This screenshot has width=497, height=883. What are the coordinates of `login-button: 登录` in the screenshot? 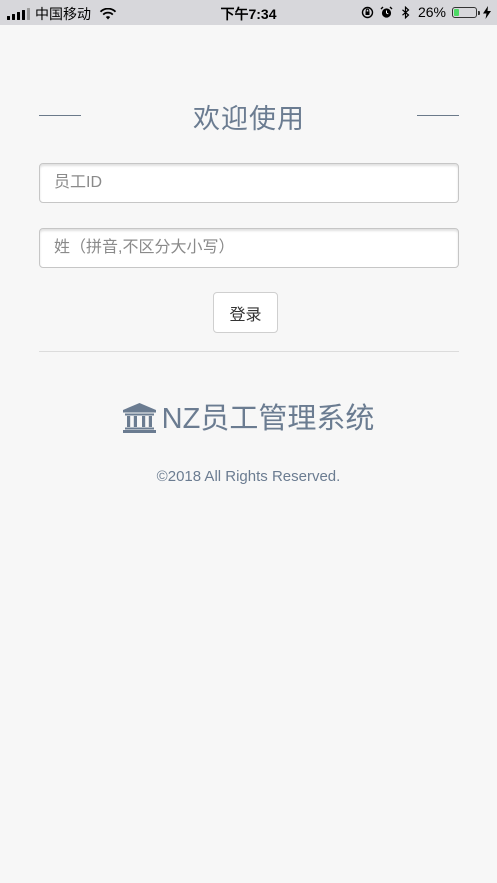 It's located at (245, 312).